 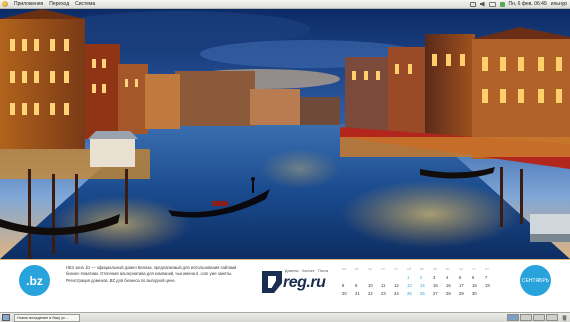 I want to click on calendar-week-row: 8 9 10 11 12 13 14 15 16 17 18 19, so click(x=425, y=285).